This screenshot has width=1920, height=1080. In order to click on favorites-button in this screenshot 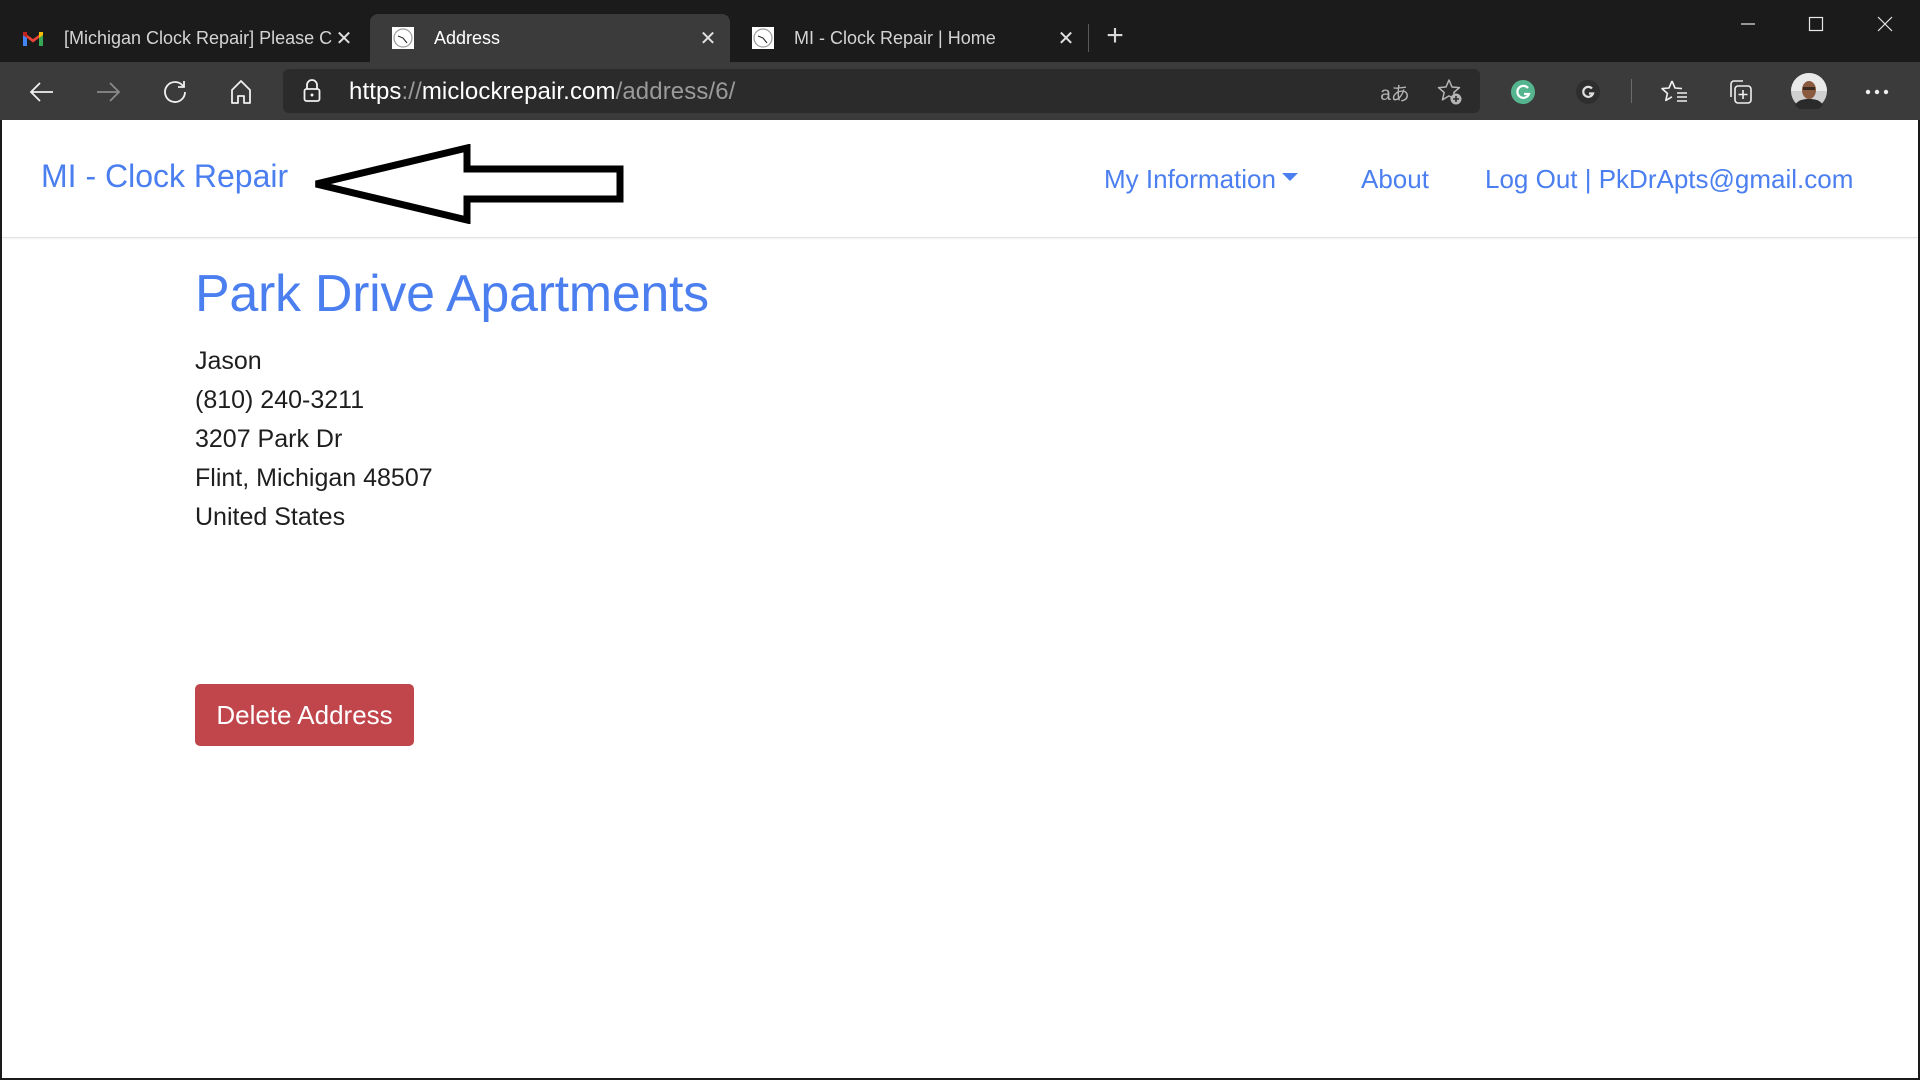, I will do `click(1675, 92)`.